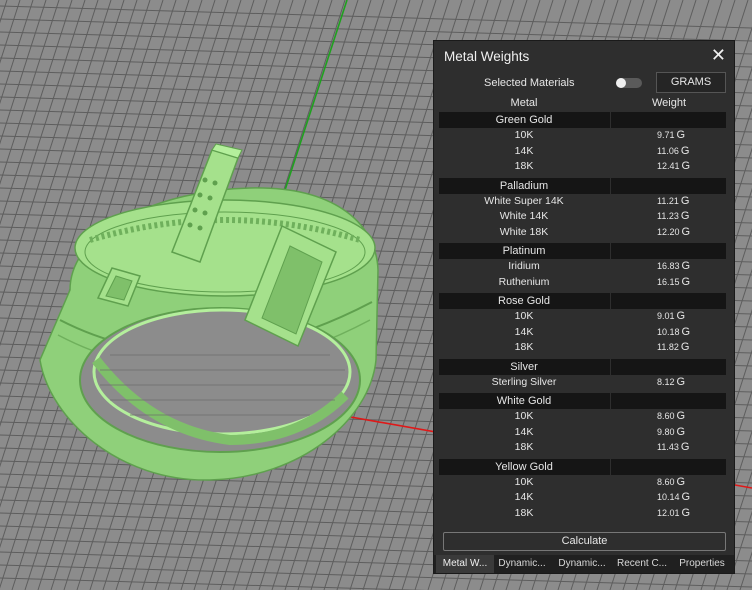 This screenshot has width=752, height=590. Describe the element at coordinates (524, 103) in the screenshot. I see `metal-column-header: Metal` at that location.